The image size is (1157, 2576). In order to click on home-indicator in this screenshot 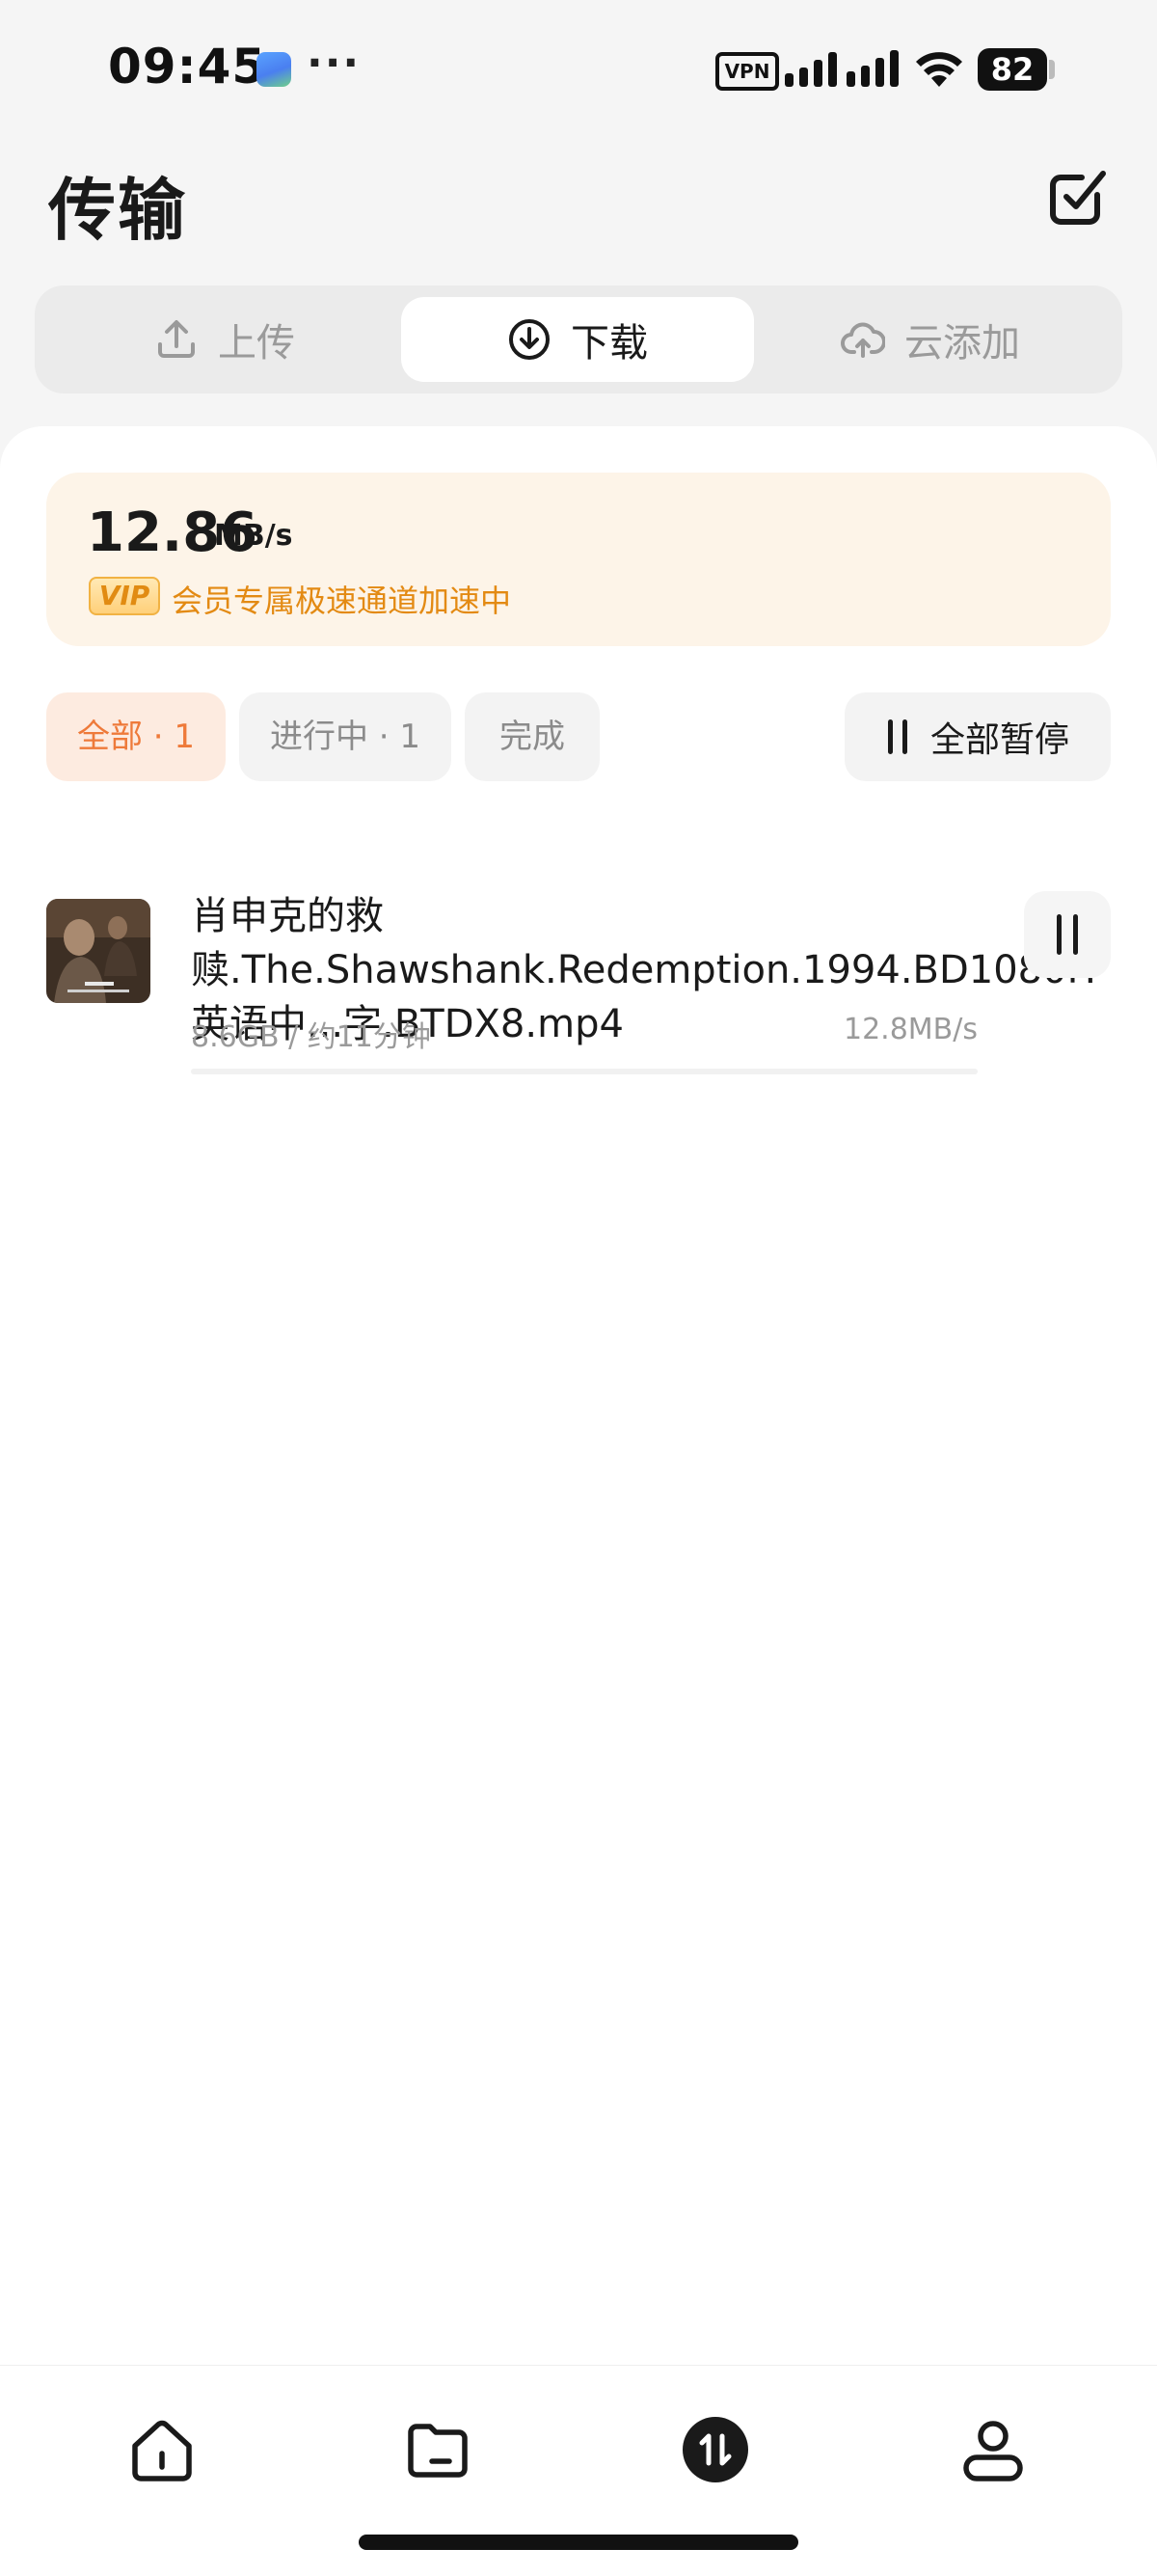, I will do `click(578, 2542)`.